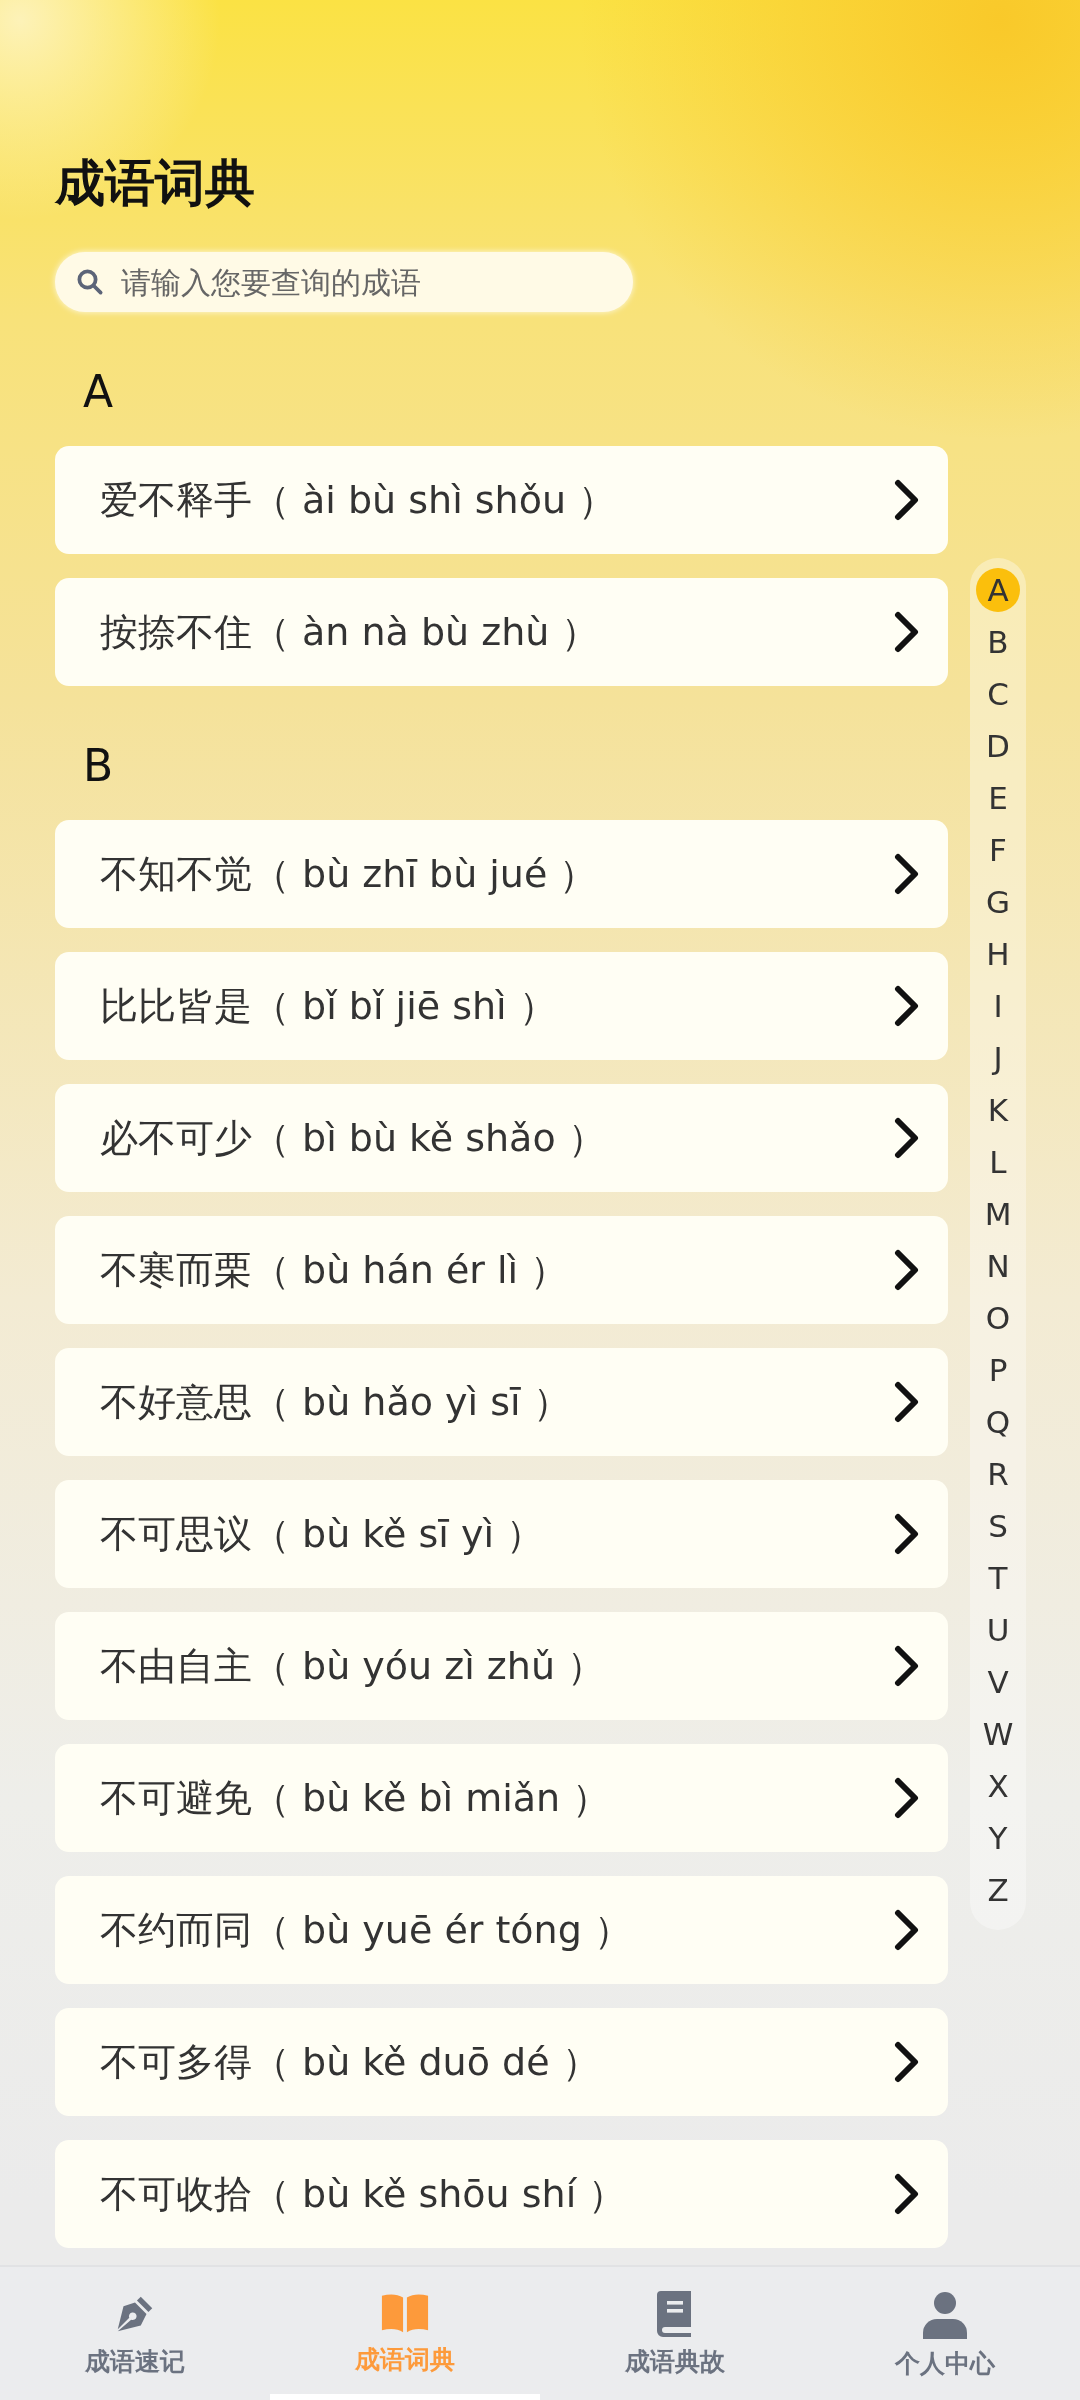  What do you see at coordinates (998, 1214) in the screenshot?
I see `index-letter: M` at bounding box center [998, 1214].